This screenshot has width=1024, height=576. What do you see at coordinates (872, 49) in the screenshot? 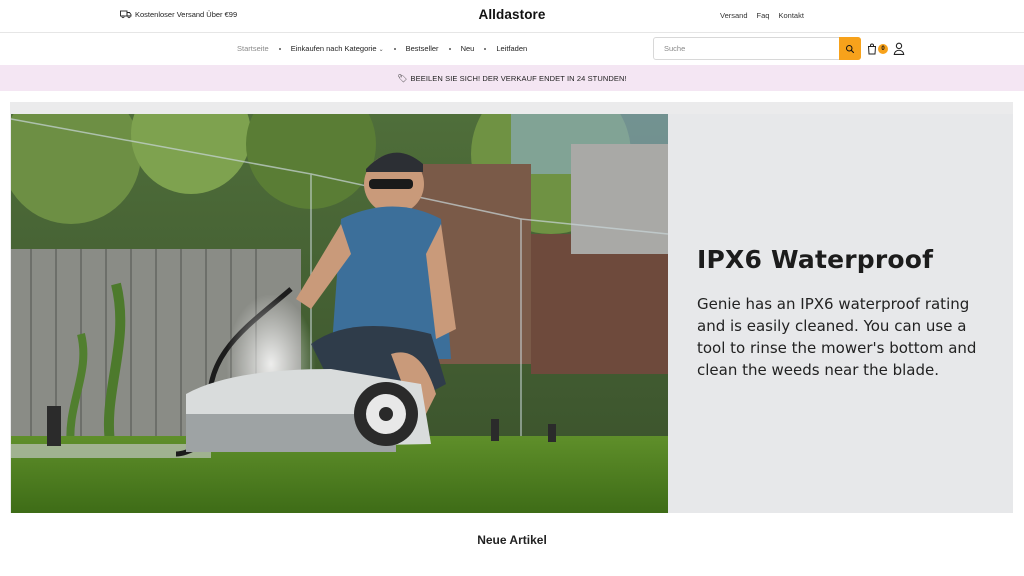
I see `bag-icon` at bounding box center [872, 49].